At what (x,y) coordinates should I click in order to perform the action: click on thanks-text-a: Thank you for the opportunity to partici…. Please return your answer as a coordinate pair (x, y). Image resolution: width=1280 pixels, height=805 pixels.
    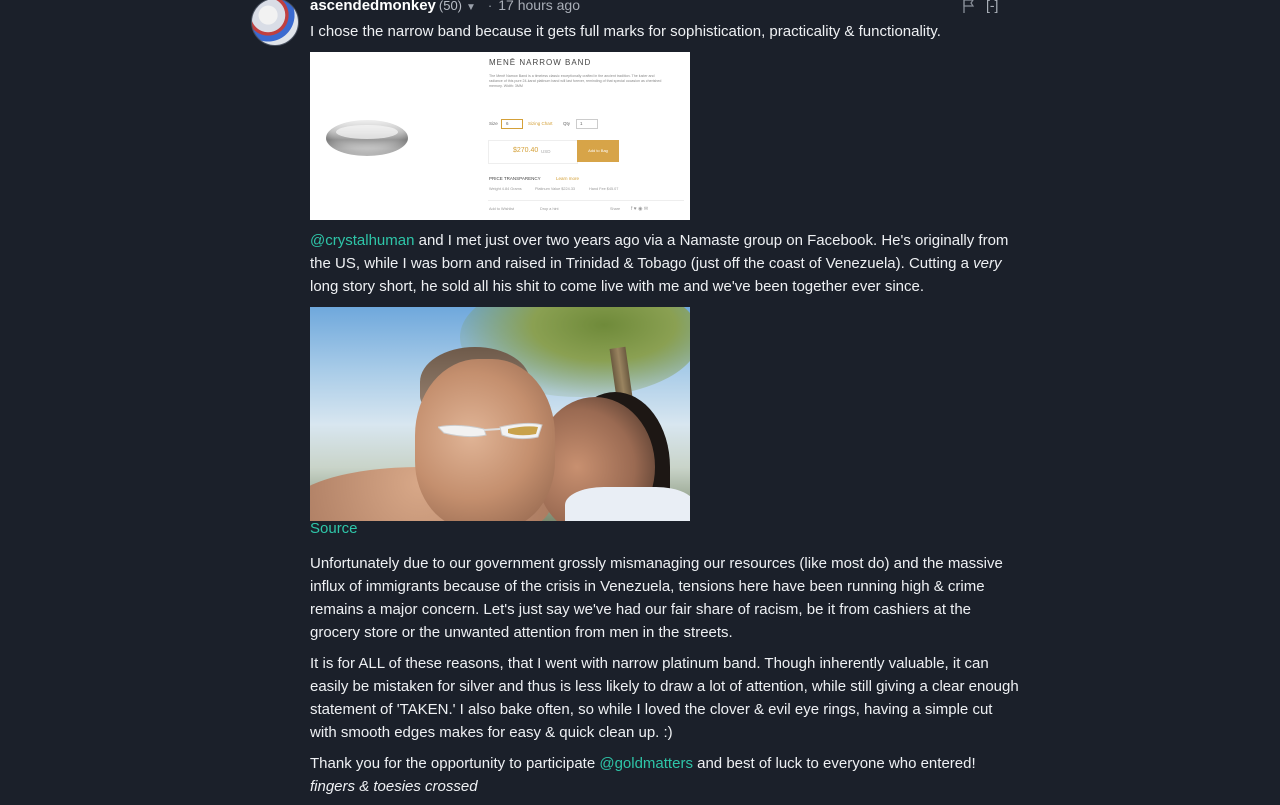
    Looking at the image, I should click on (455, 763).